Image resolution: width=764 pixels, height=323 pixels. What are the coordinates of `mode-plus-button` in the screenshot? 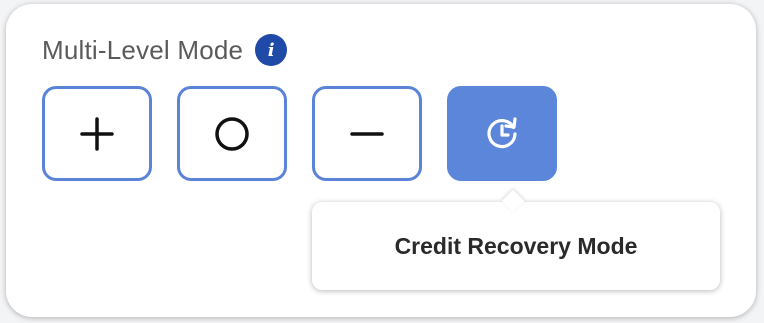 It's located at (97, 133).